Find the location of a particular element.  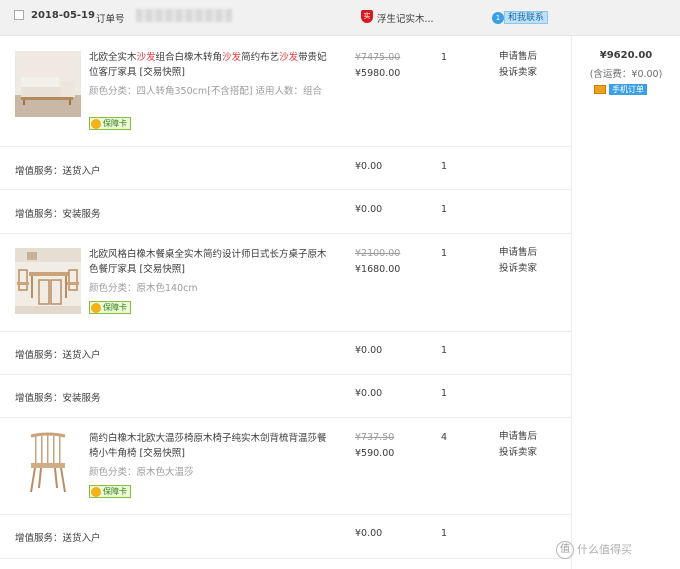

product-title-link: 简约白橡木北欧大温莎椅原木椅子纯实木剑背梳背温莎餐椅小牛角椅 [交易快照] is located at coordinates (209, 446).